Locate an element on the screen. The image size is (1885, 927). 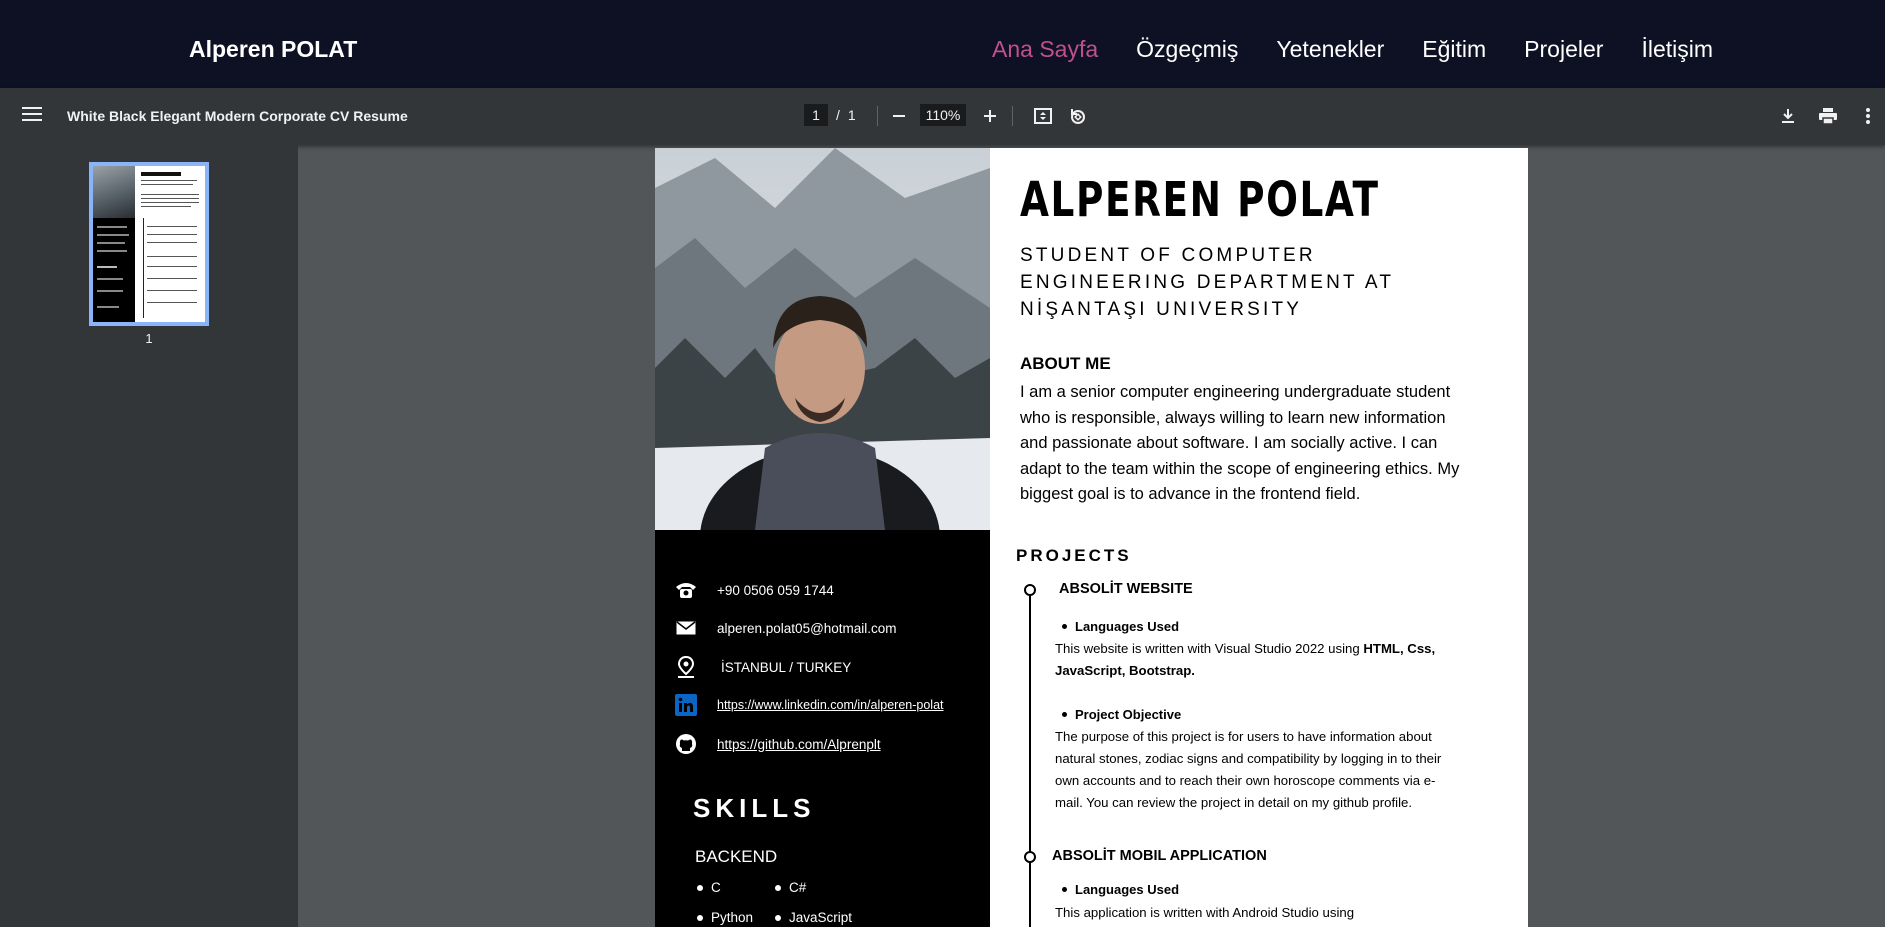
email-address: alperen.polat05@hotmail.com is located at coordinates (807, 628).